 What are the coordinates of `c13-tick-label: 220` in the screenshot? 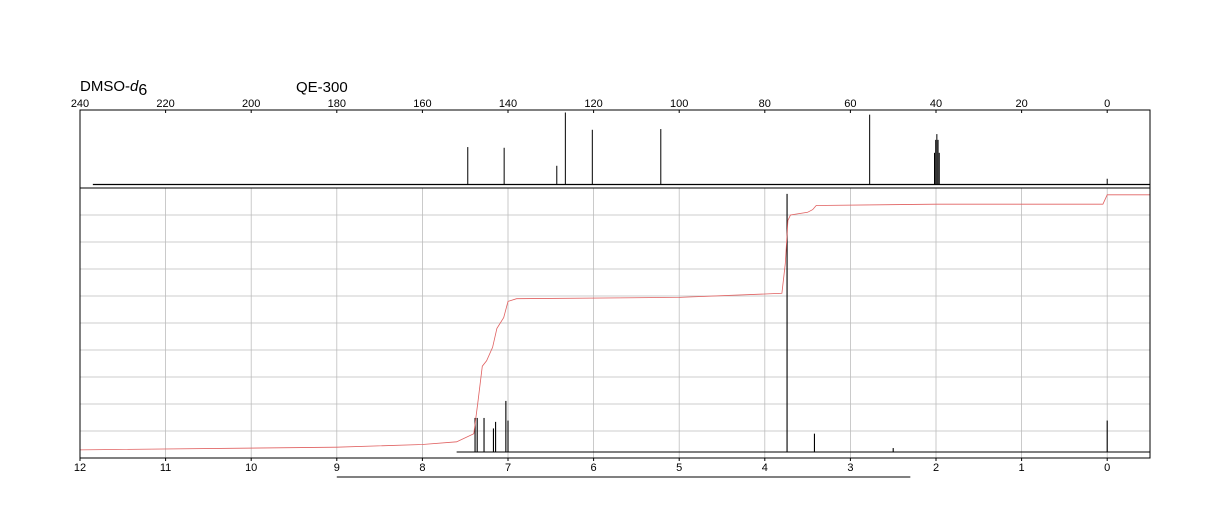 It's located at (165, 104).